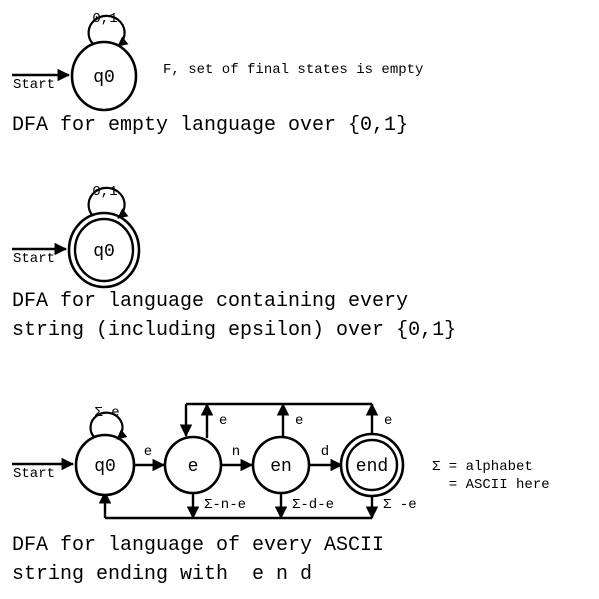 This screenshot has height=599, width=599. I want to click on dfa-all-strings-graphics: q0 0,1 Start, so click(76, 236).